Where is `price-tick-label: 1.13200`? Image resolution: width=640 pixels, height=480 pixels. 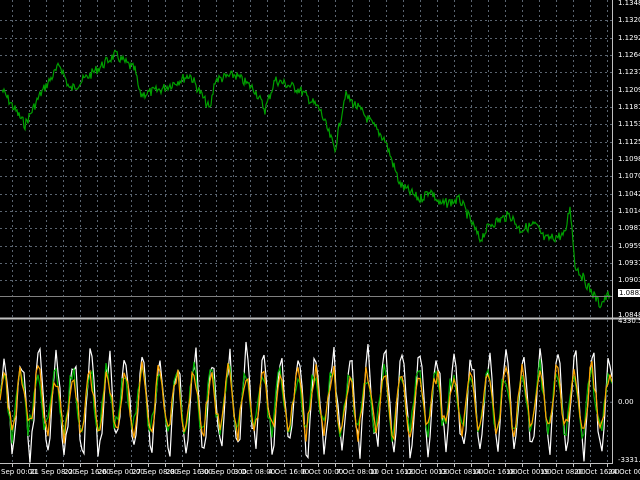
price-tick-label: 1.13200 is located at coordinates (629, 20).